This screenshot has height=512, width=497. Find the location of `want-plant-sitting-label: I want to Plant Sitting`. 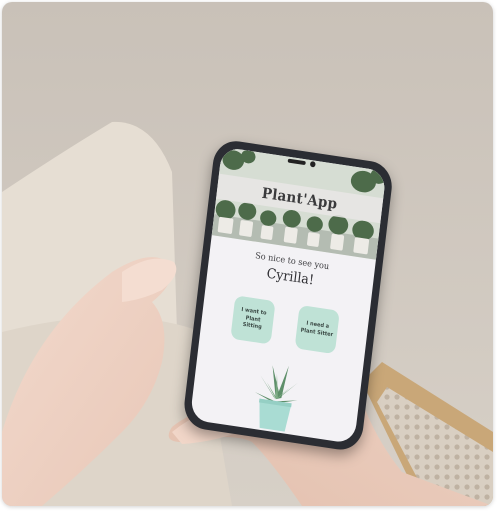

want-plant-sitting-label: I want to Plant Sitting is located at coordinates (254, 319).